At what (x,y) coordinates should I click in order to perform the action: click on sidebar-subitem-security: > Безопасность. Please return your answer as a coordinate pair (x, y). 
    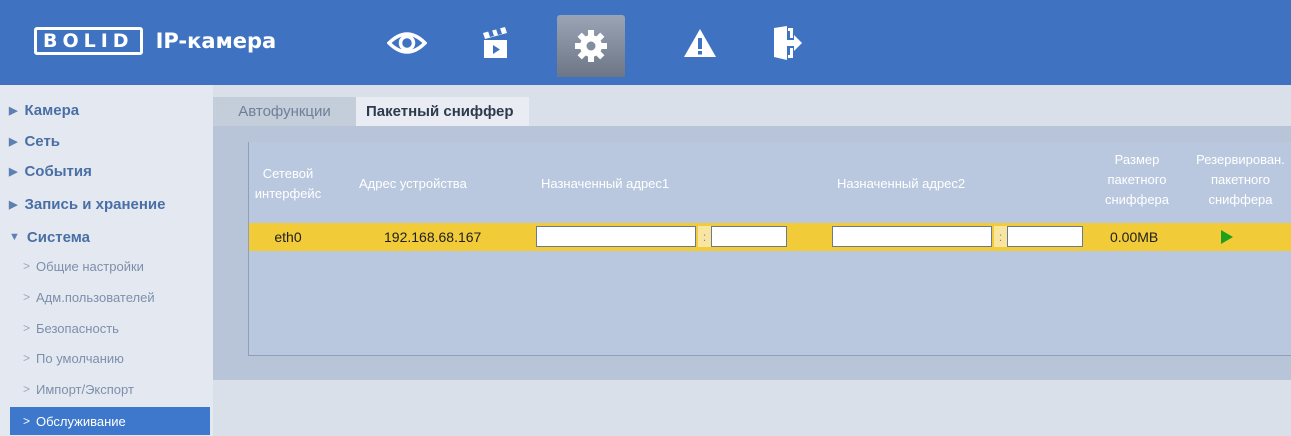
    Looking at the image, I should click on (106, 328).